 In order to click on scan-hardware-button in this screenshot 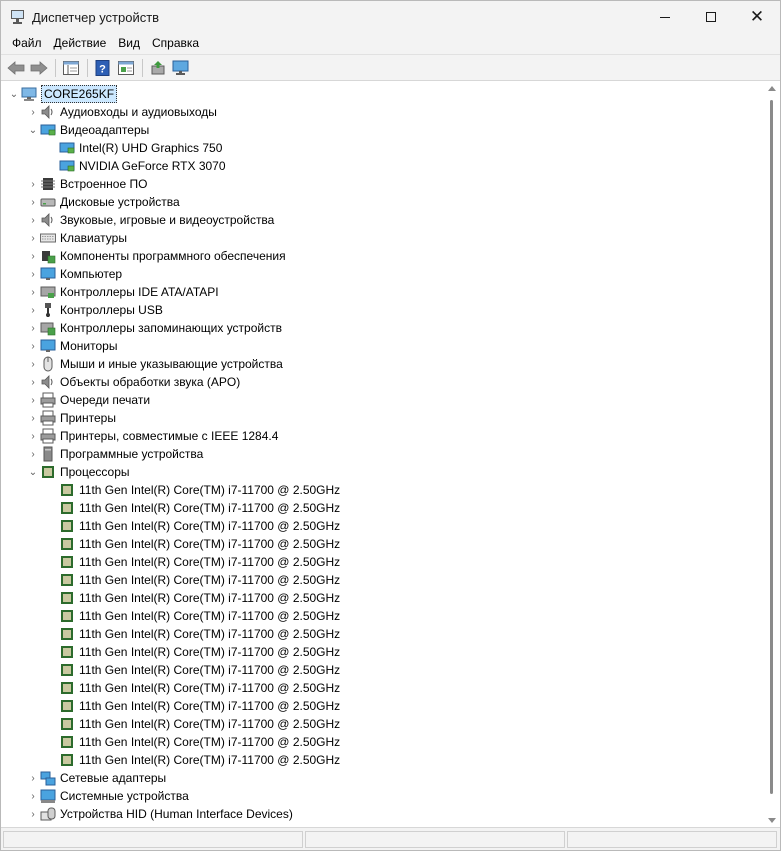, I will do `click(181, 68)`.